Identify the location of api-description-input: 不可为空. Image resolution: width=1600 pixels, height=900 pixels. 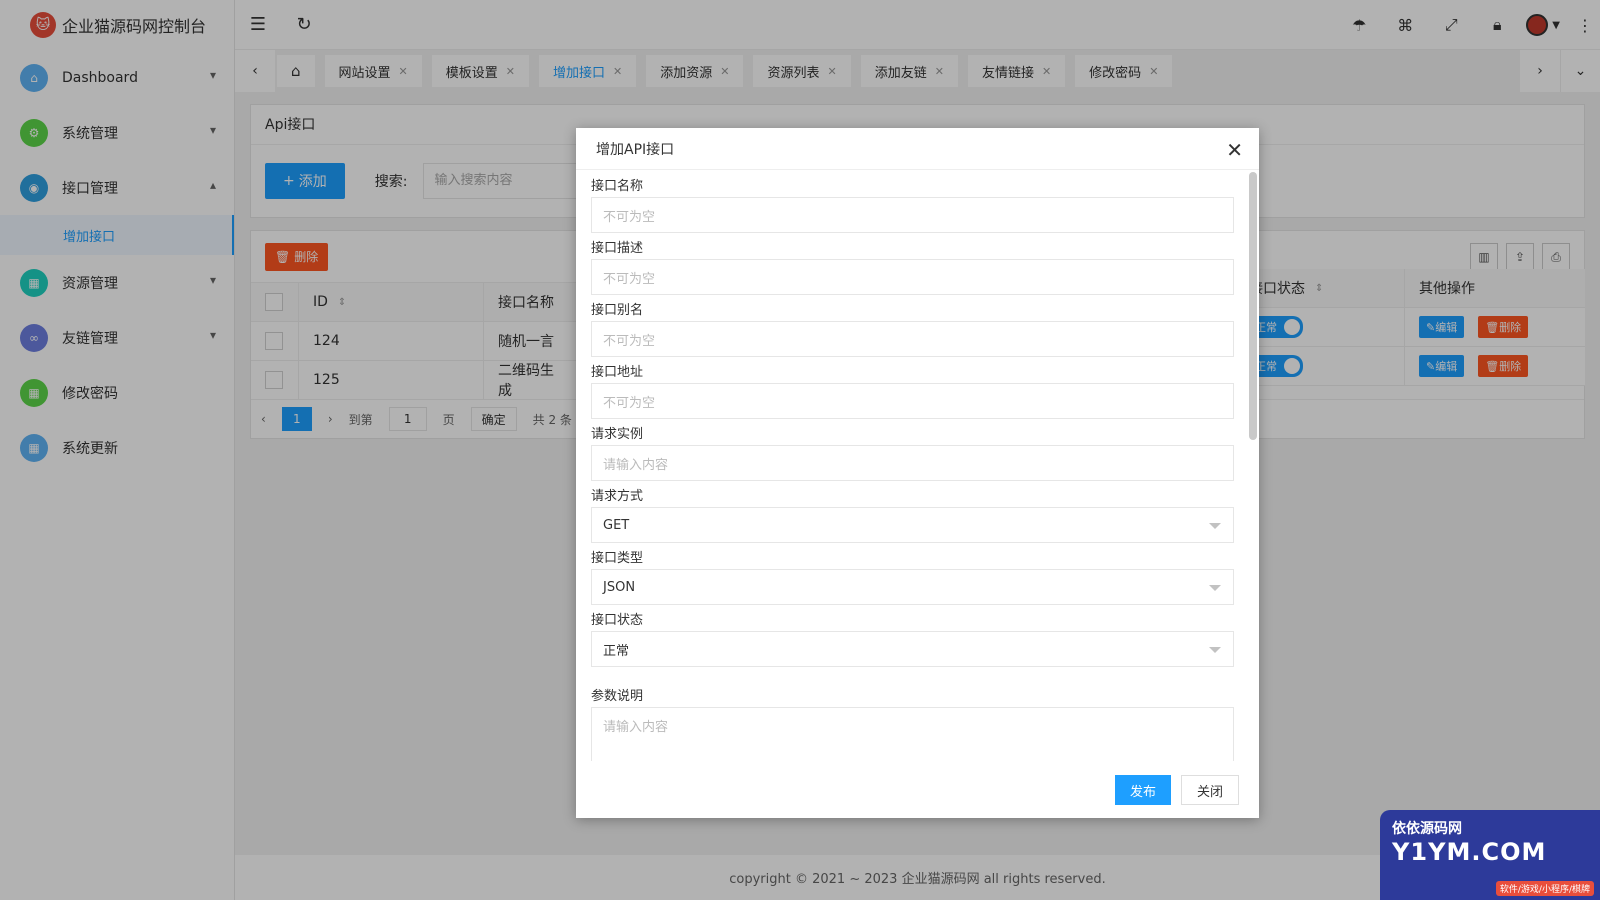
(912, 277).